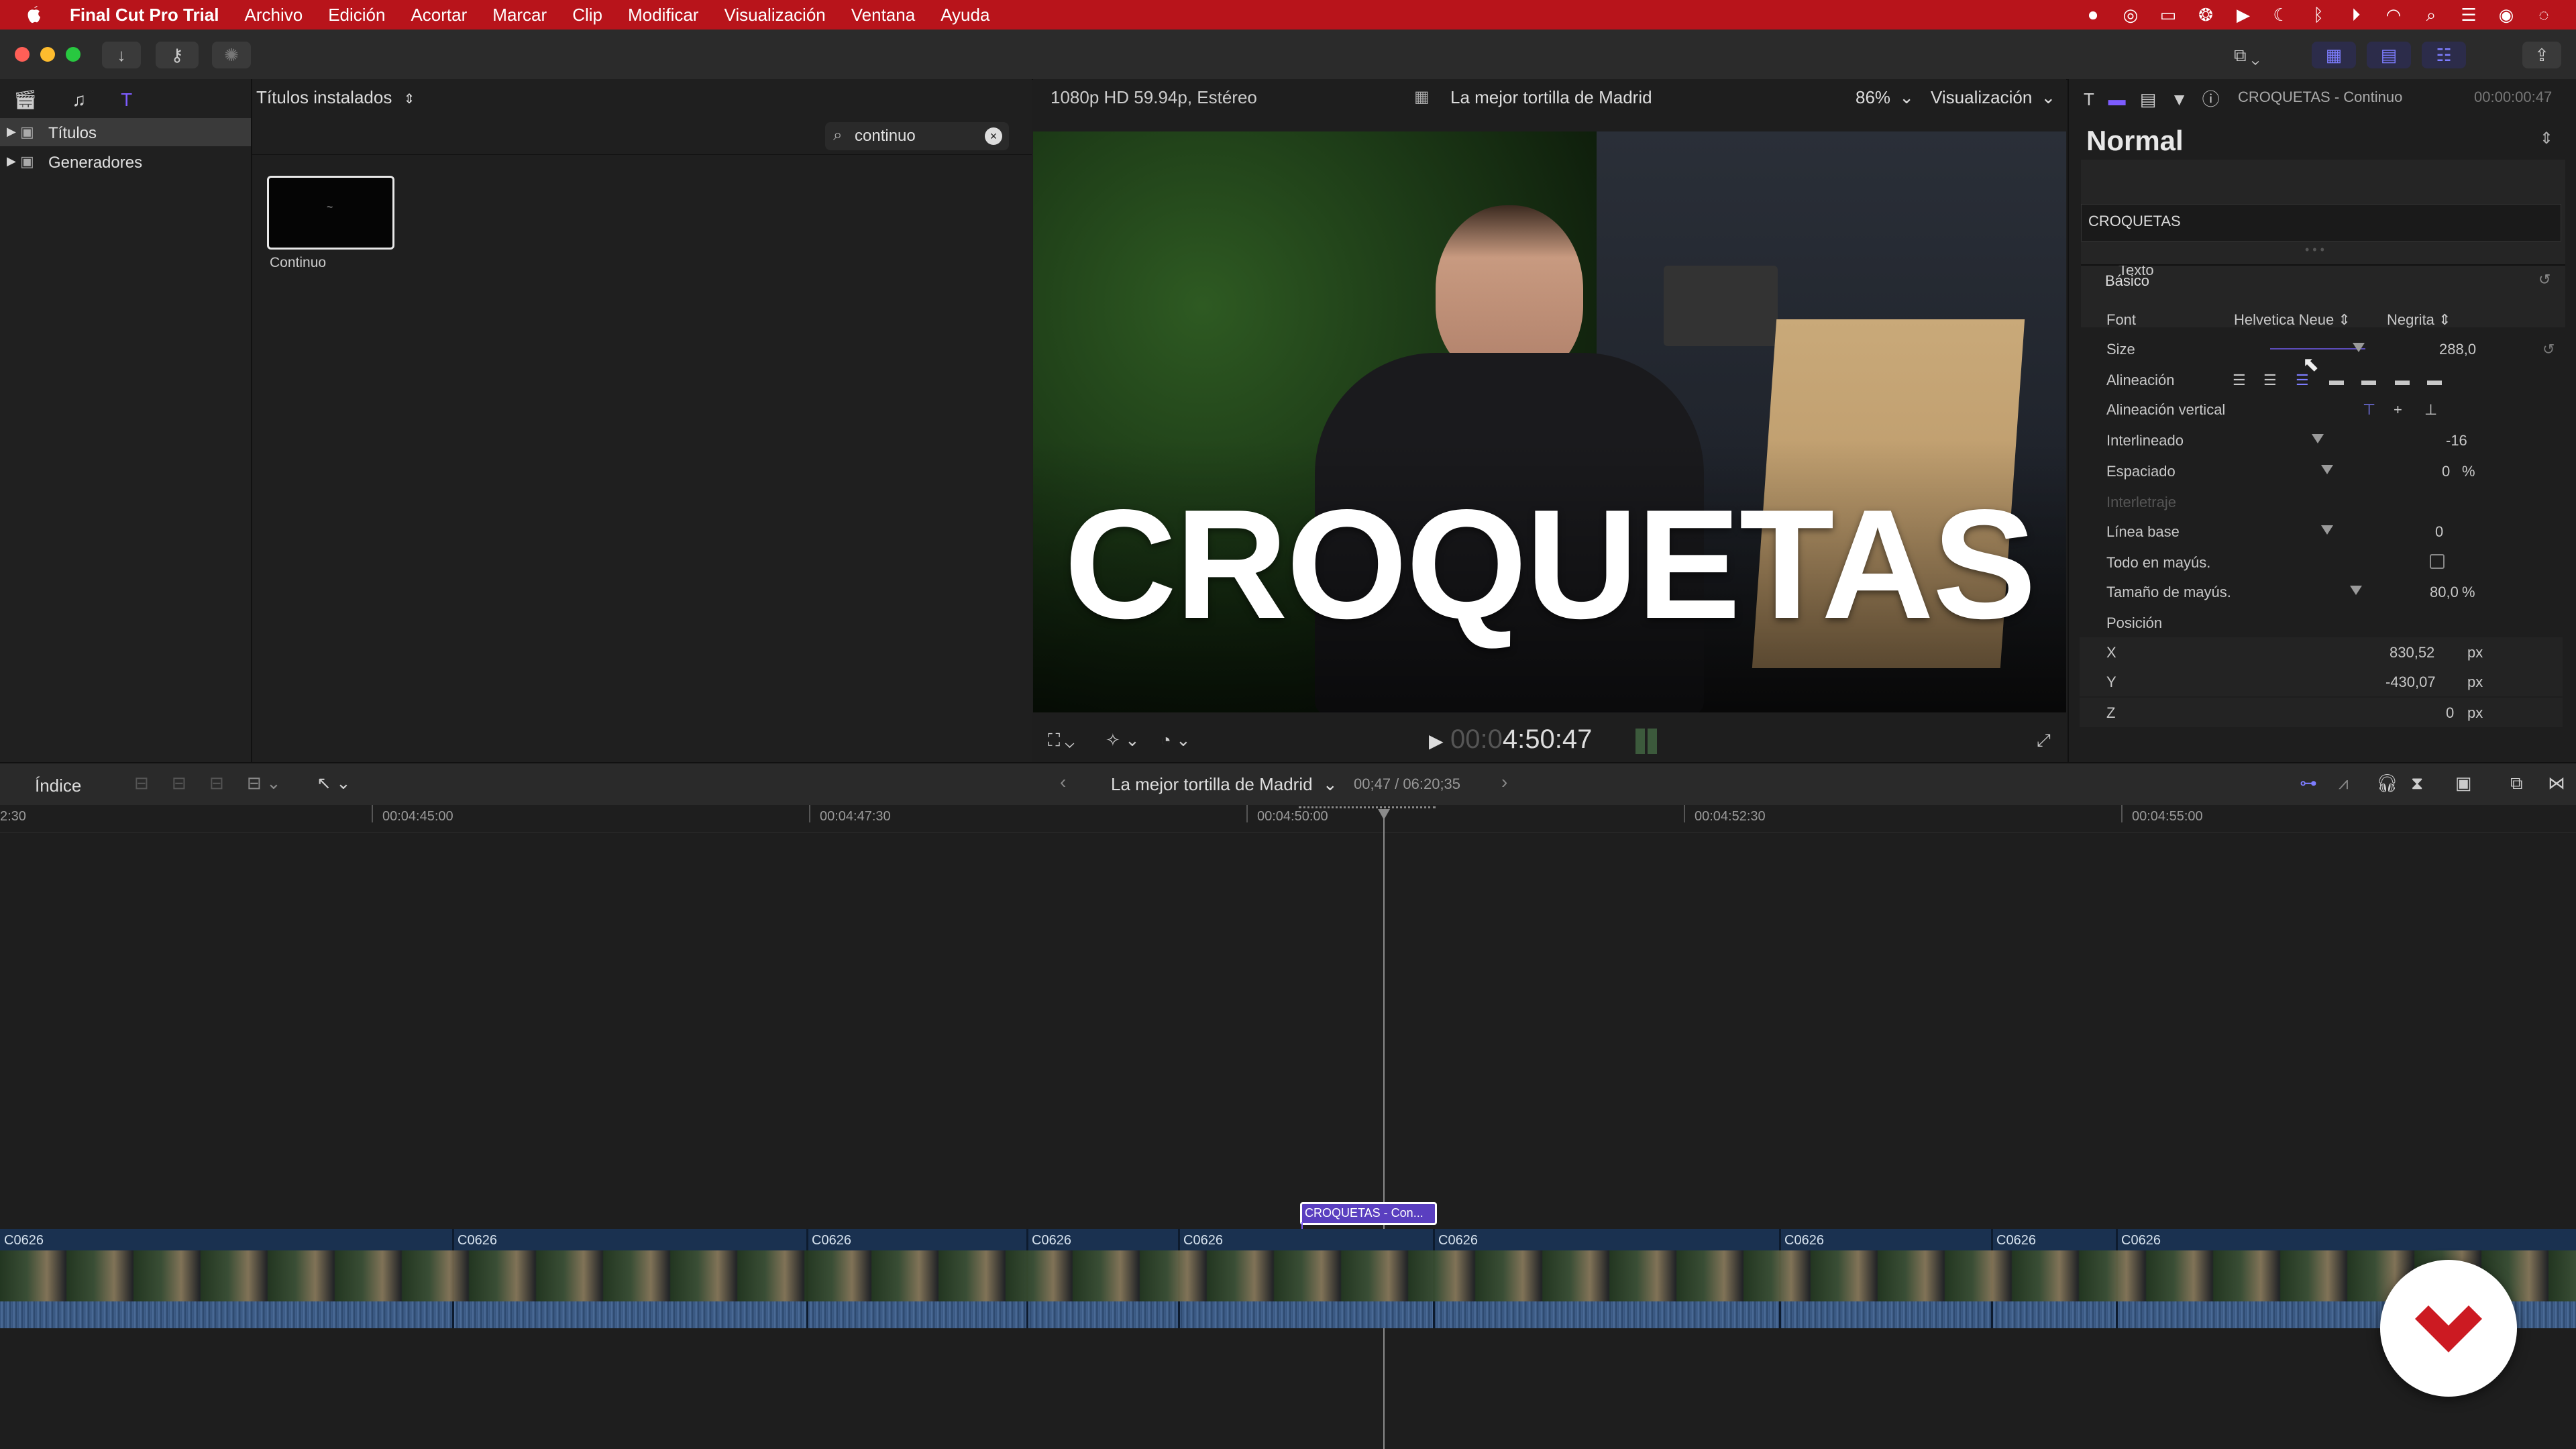  I want to click on disclosure-triangle-icon: ▶, so click(11, 161).